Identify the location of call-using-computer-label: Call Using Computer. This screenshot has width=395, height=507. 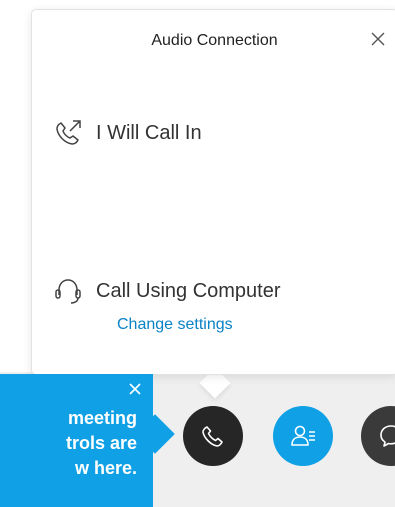
(188, 290).